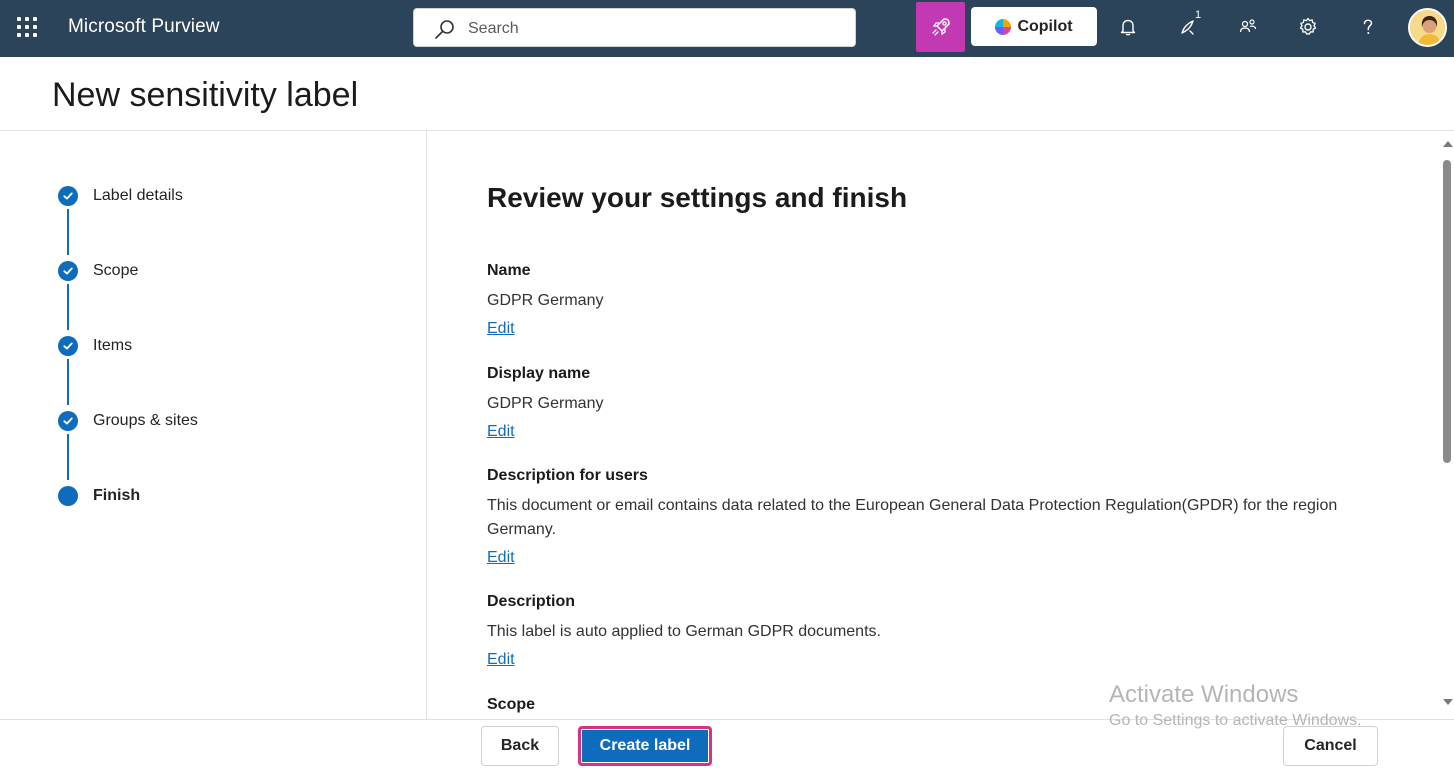 The height and width of the screenshot is (771, 1454). What do you see at coordinates (509, 270) in the screenshot?
I see `section-heading: Name` at bounding box center [509, 270].